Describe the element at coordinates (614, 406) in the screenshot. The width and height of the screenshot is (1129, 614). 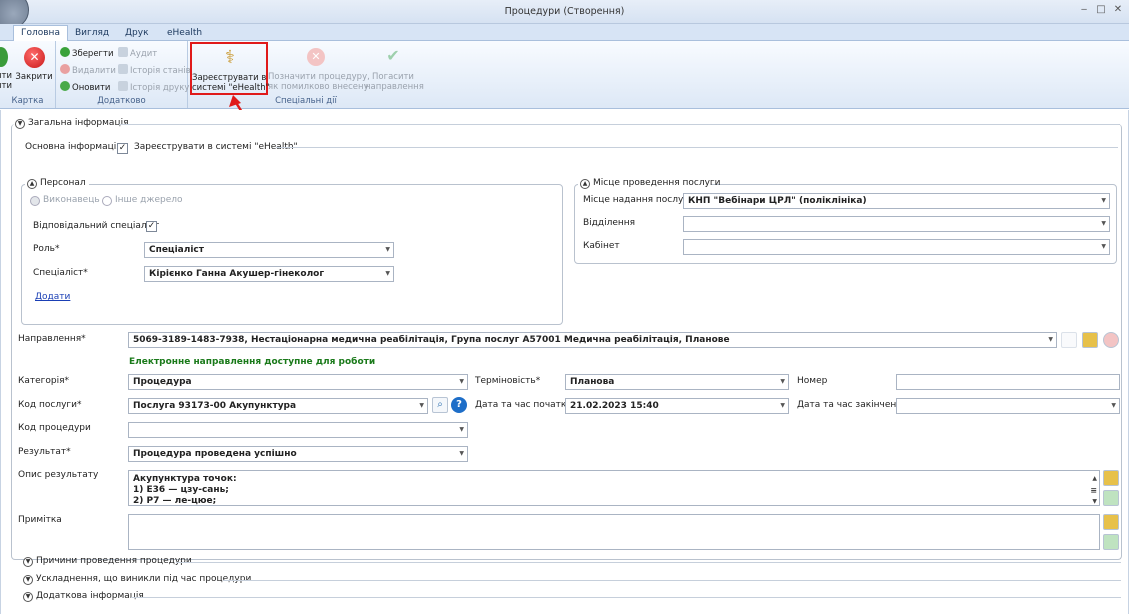
I see `start-date-value: 21.02.2023 15:40` at that location.